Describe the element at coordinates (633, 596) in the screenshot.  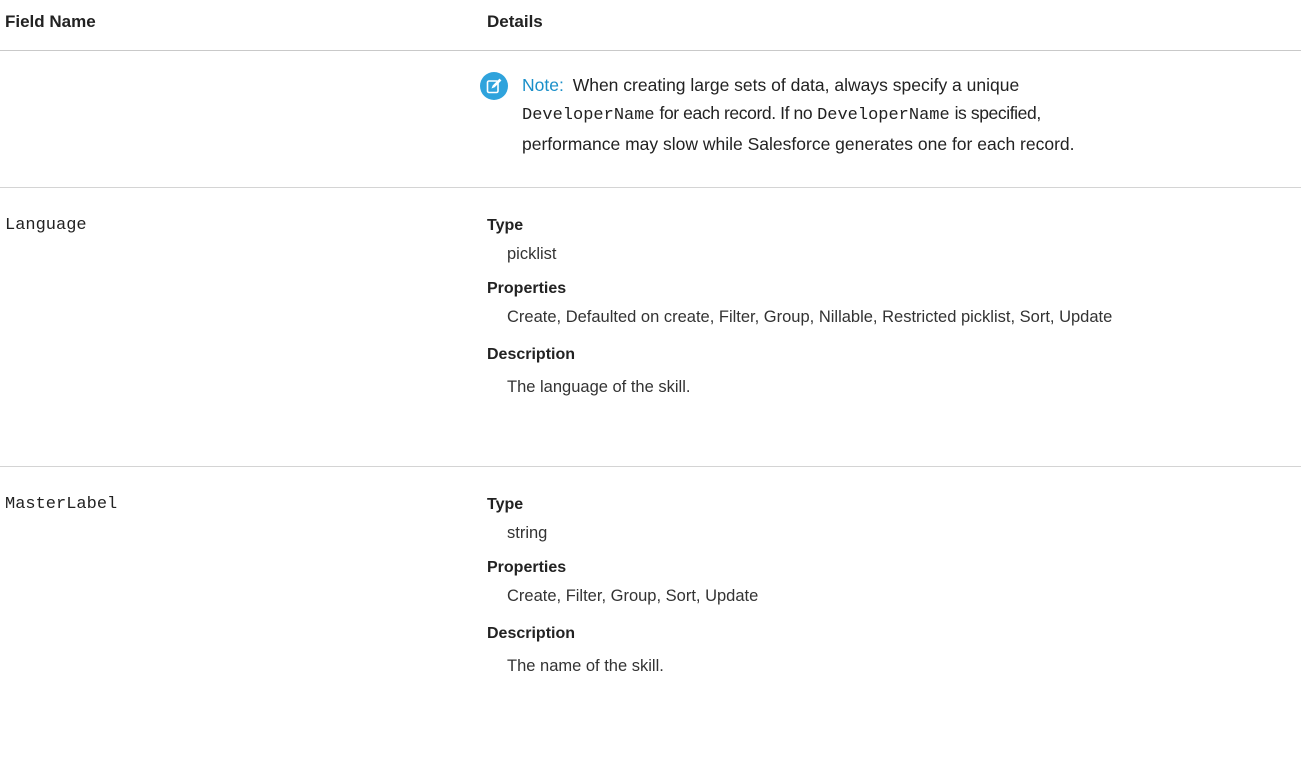
I see `properties-value: Create, Filter, Group, Sort, Update` at that location.